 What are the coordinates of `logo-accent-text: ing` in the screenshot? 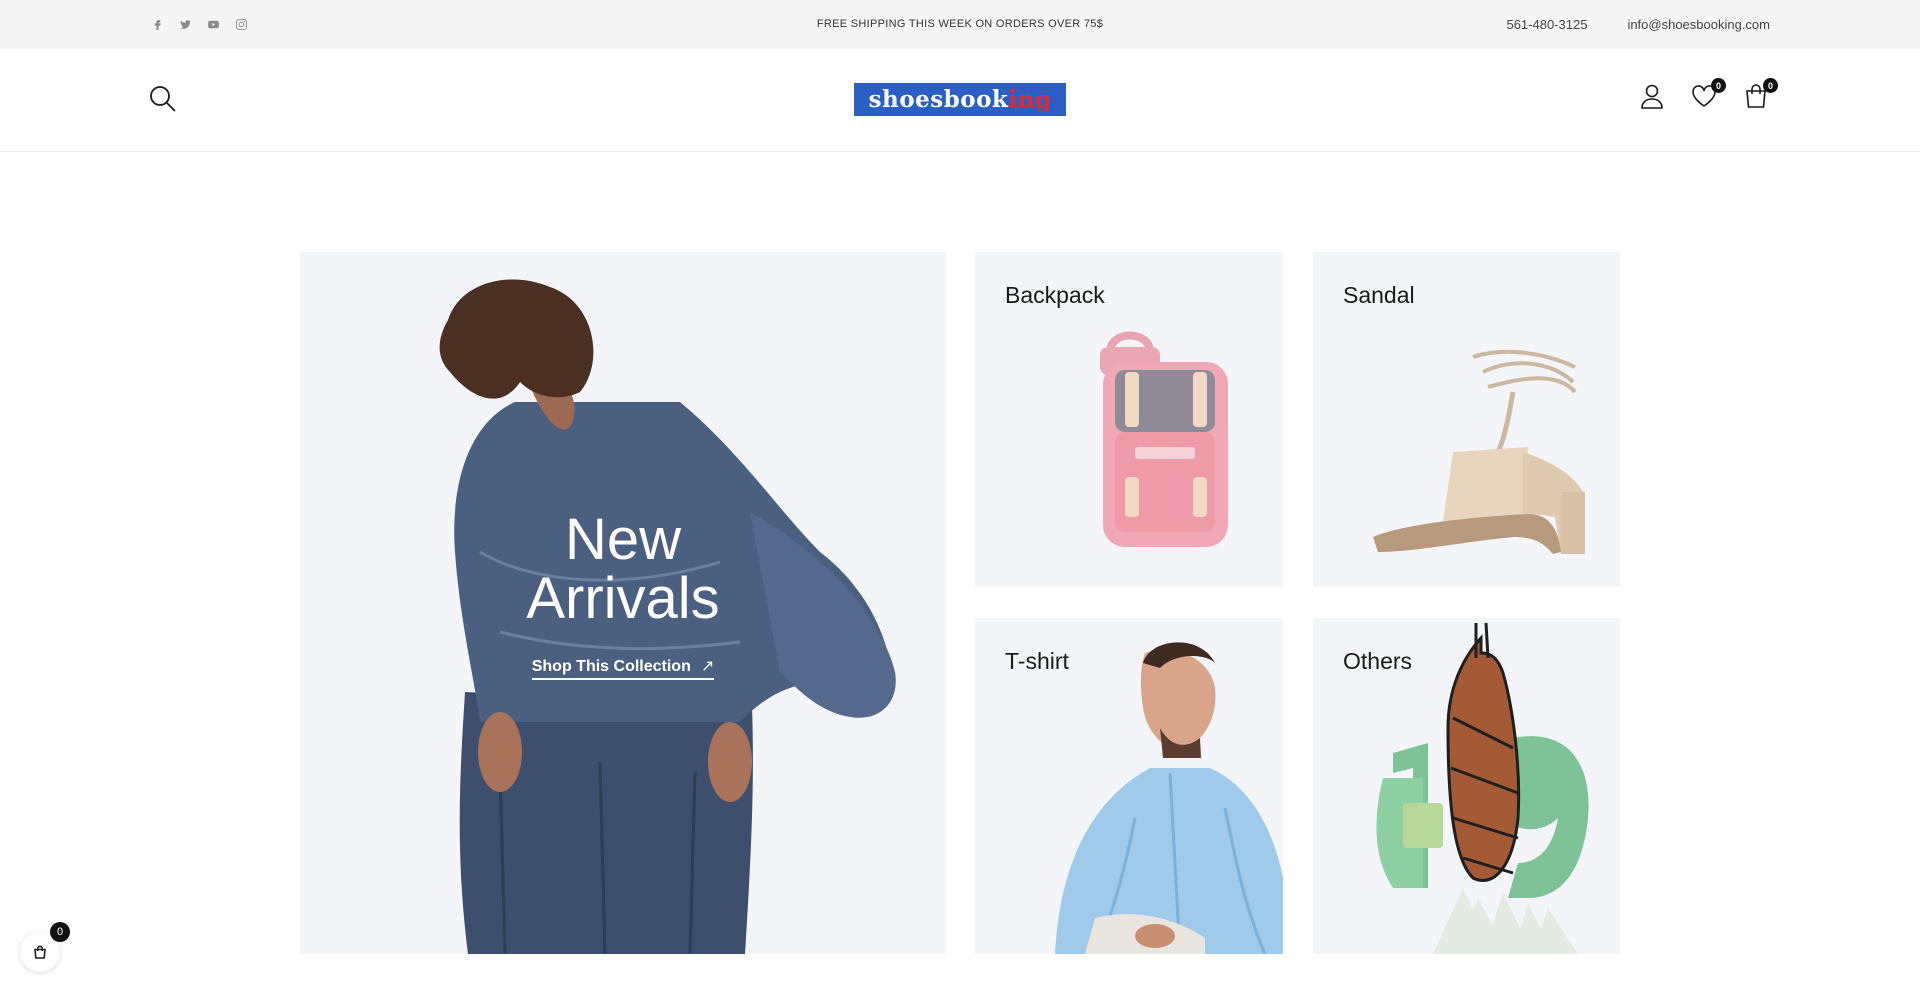 It's located at (1030, 99).